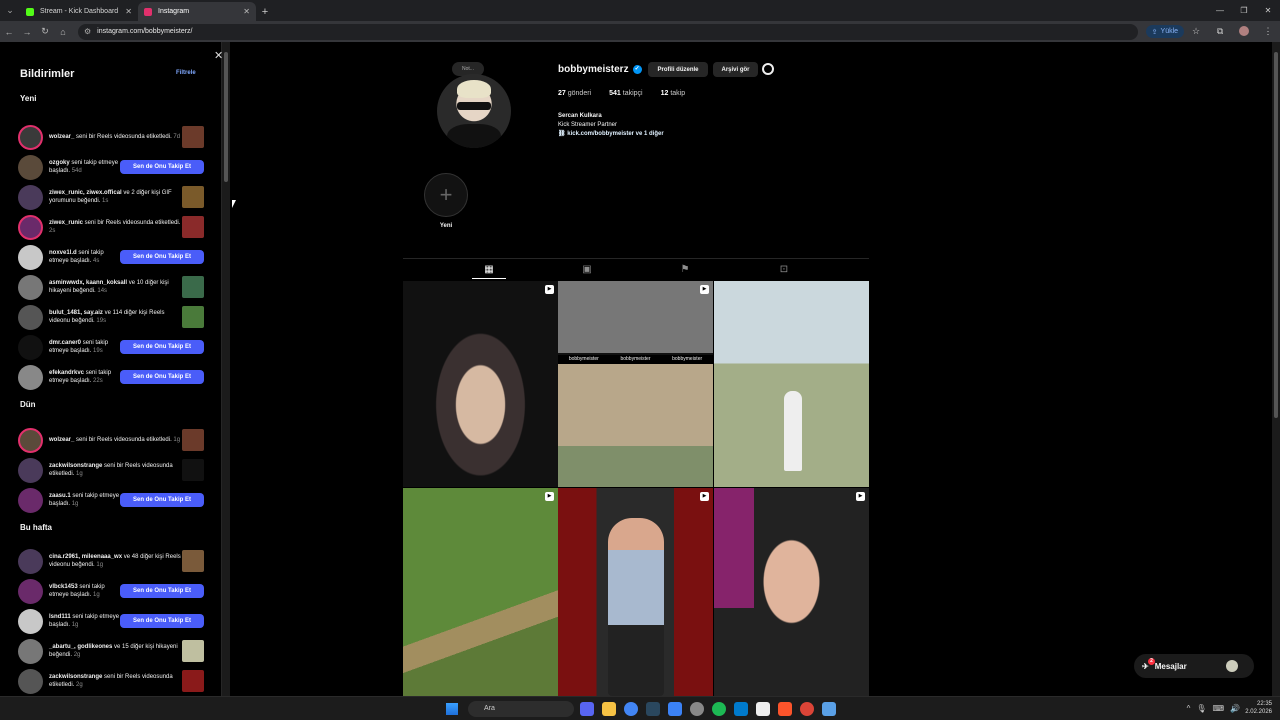 The image size is (1280, 720). What do you see at coordinates (1220, 31) in the screenshot?
I see `extensions-icon: ⧉` at bounding box center [1220, 31].